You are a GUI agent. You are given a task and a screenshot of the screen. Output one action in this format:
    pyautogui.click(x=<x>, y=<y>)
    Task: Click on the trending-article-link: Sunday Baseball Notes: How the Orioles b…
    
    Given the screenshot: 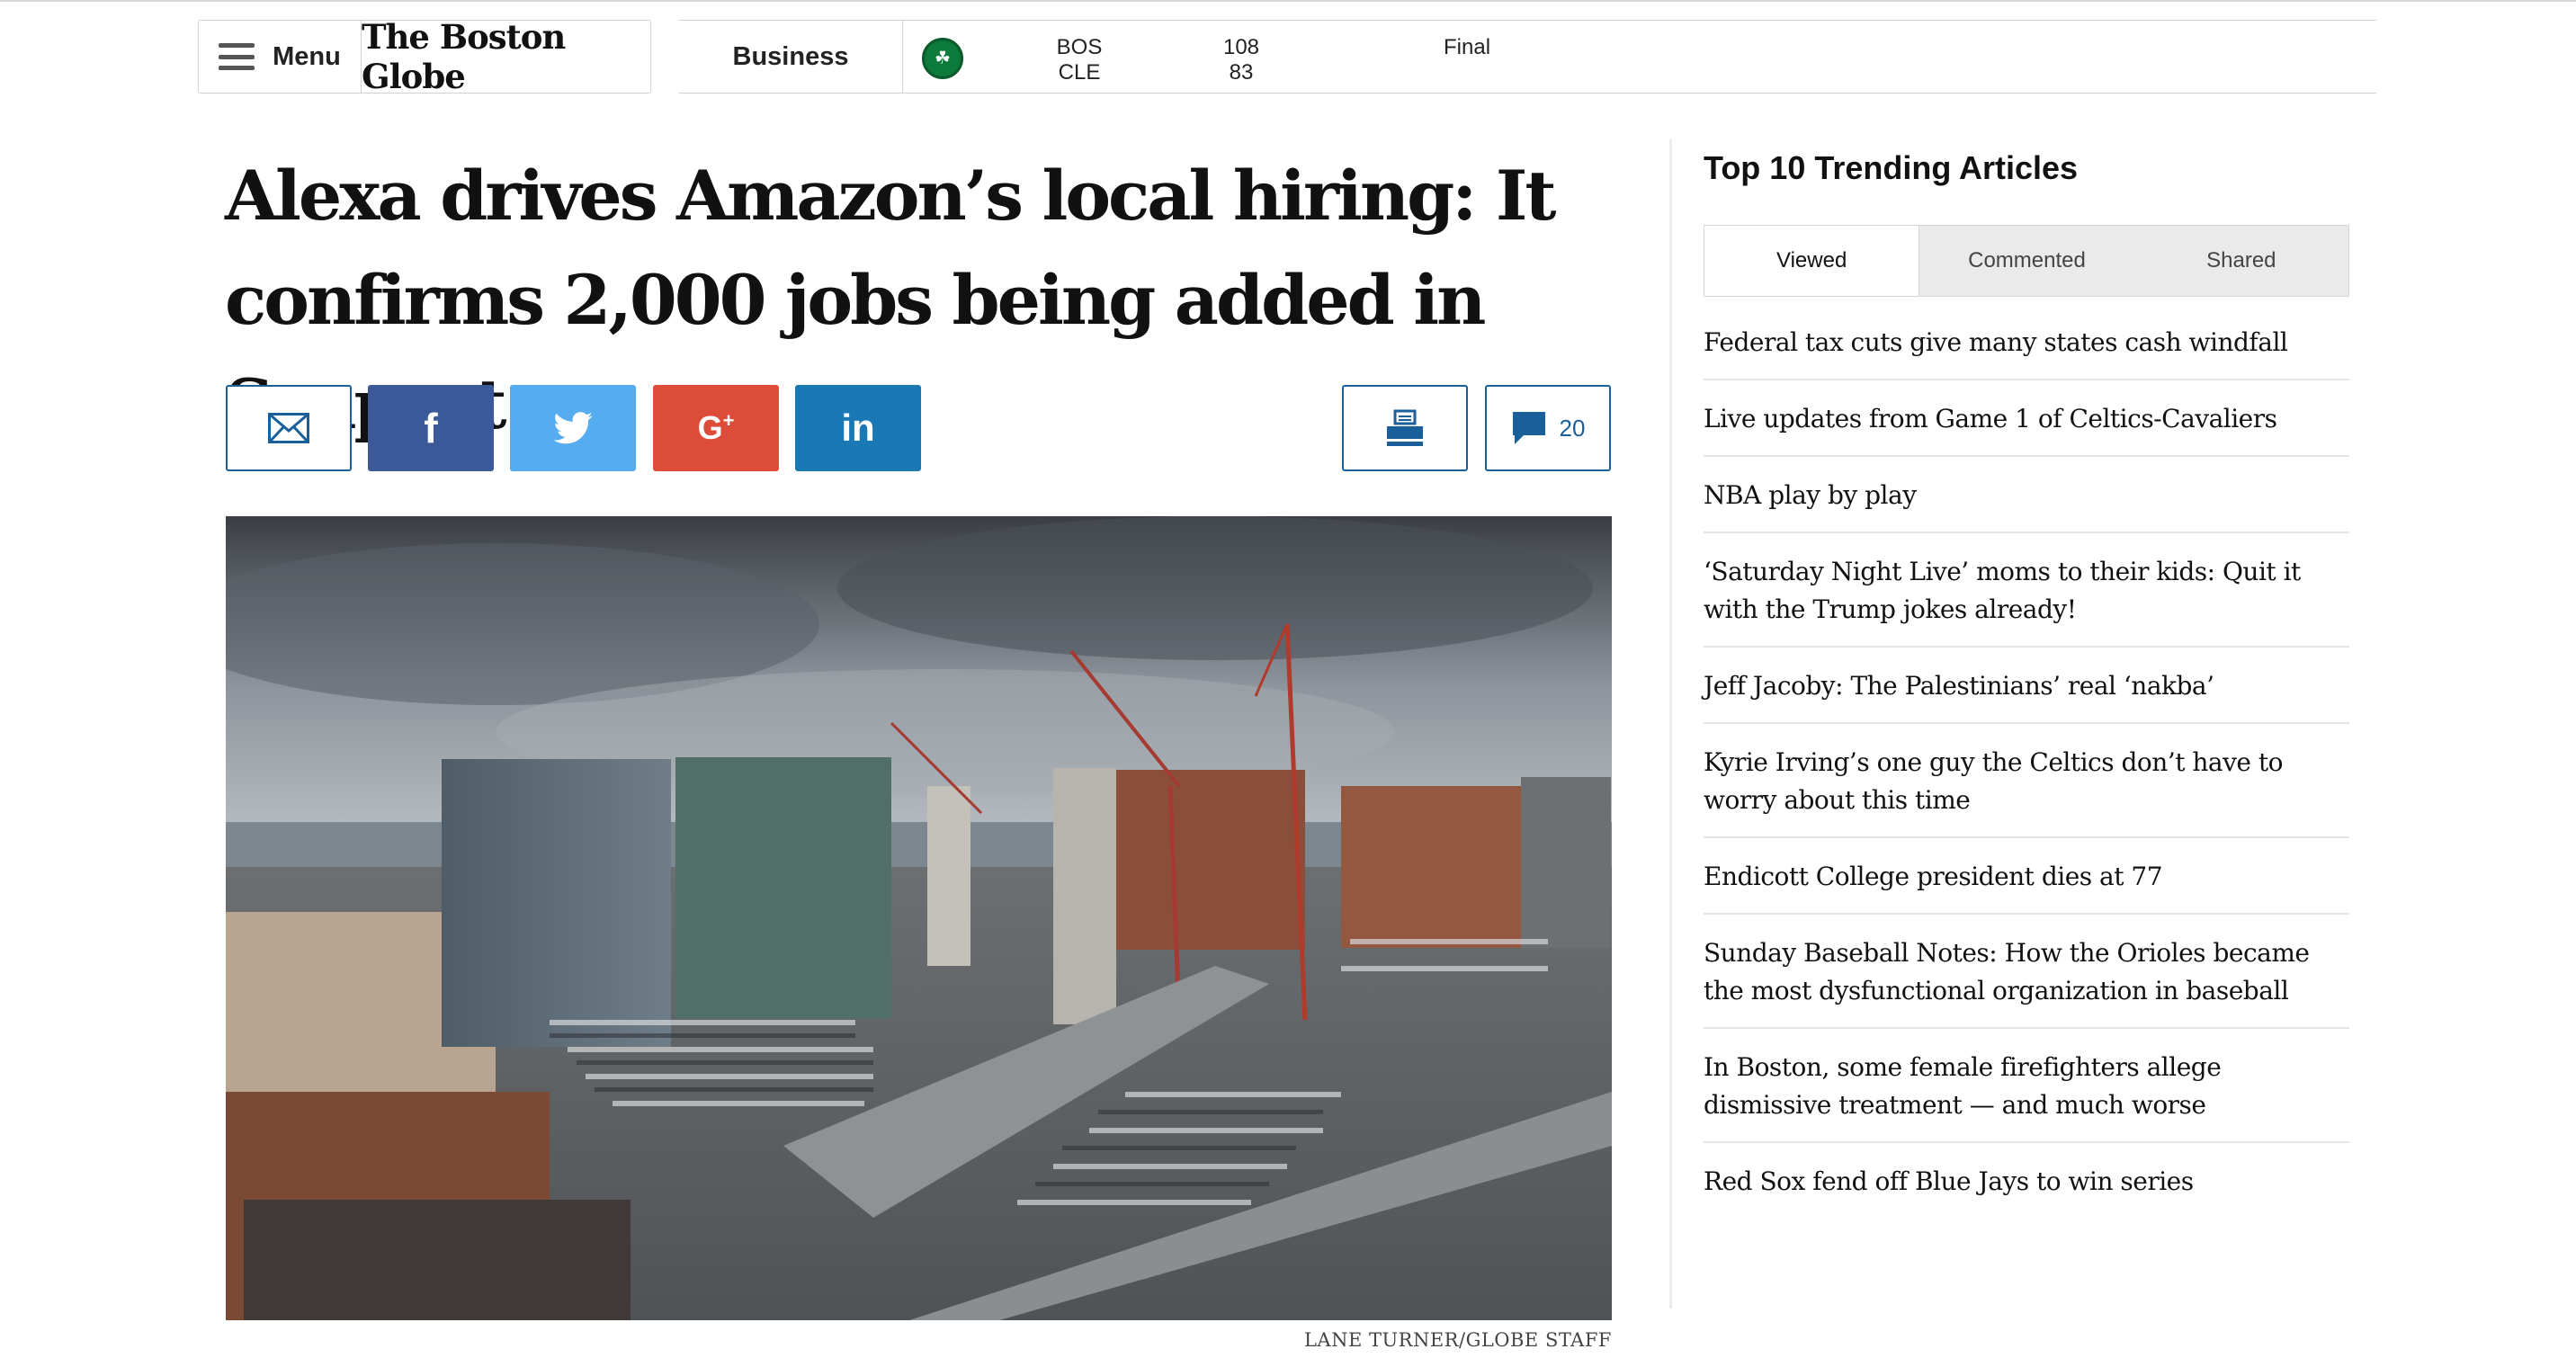 What is the action you would take?
    pyautogui.click(x=2026, y=972)
    